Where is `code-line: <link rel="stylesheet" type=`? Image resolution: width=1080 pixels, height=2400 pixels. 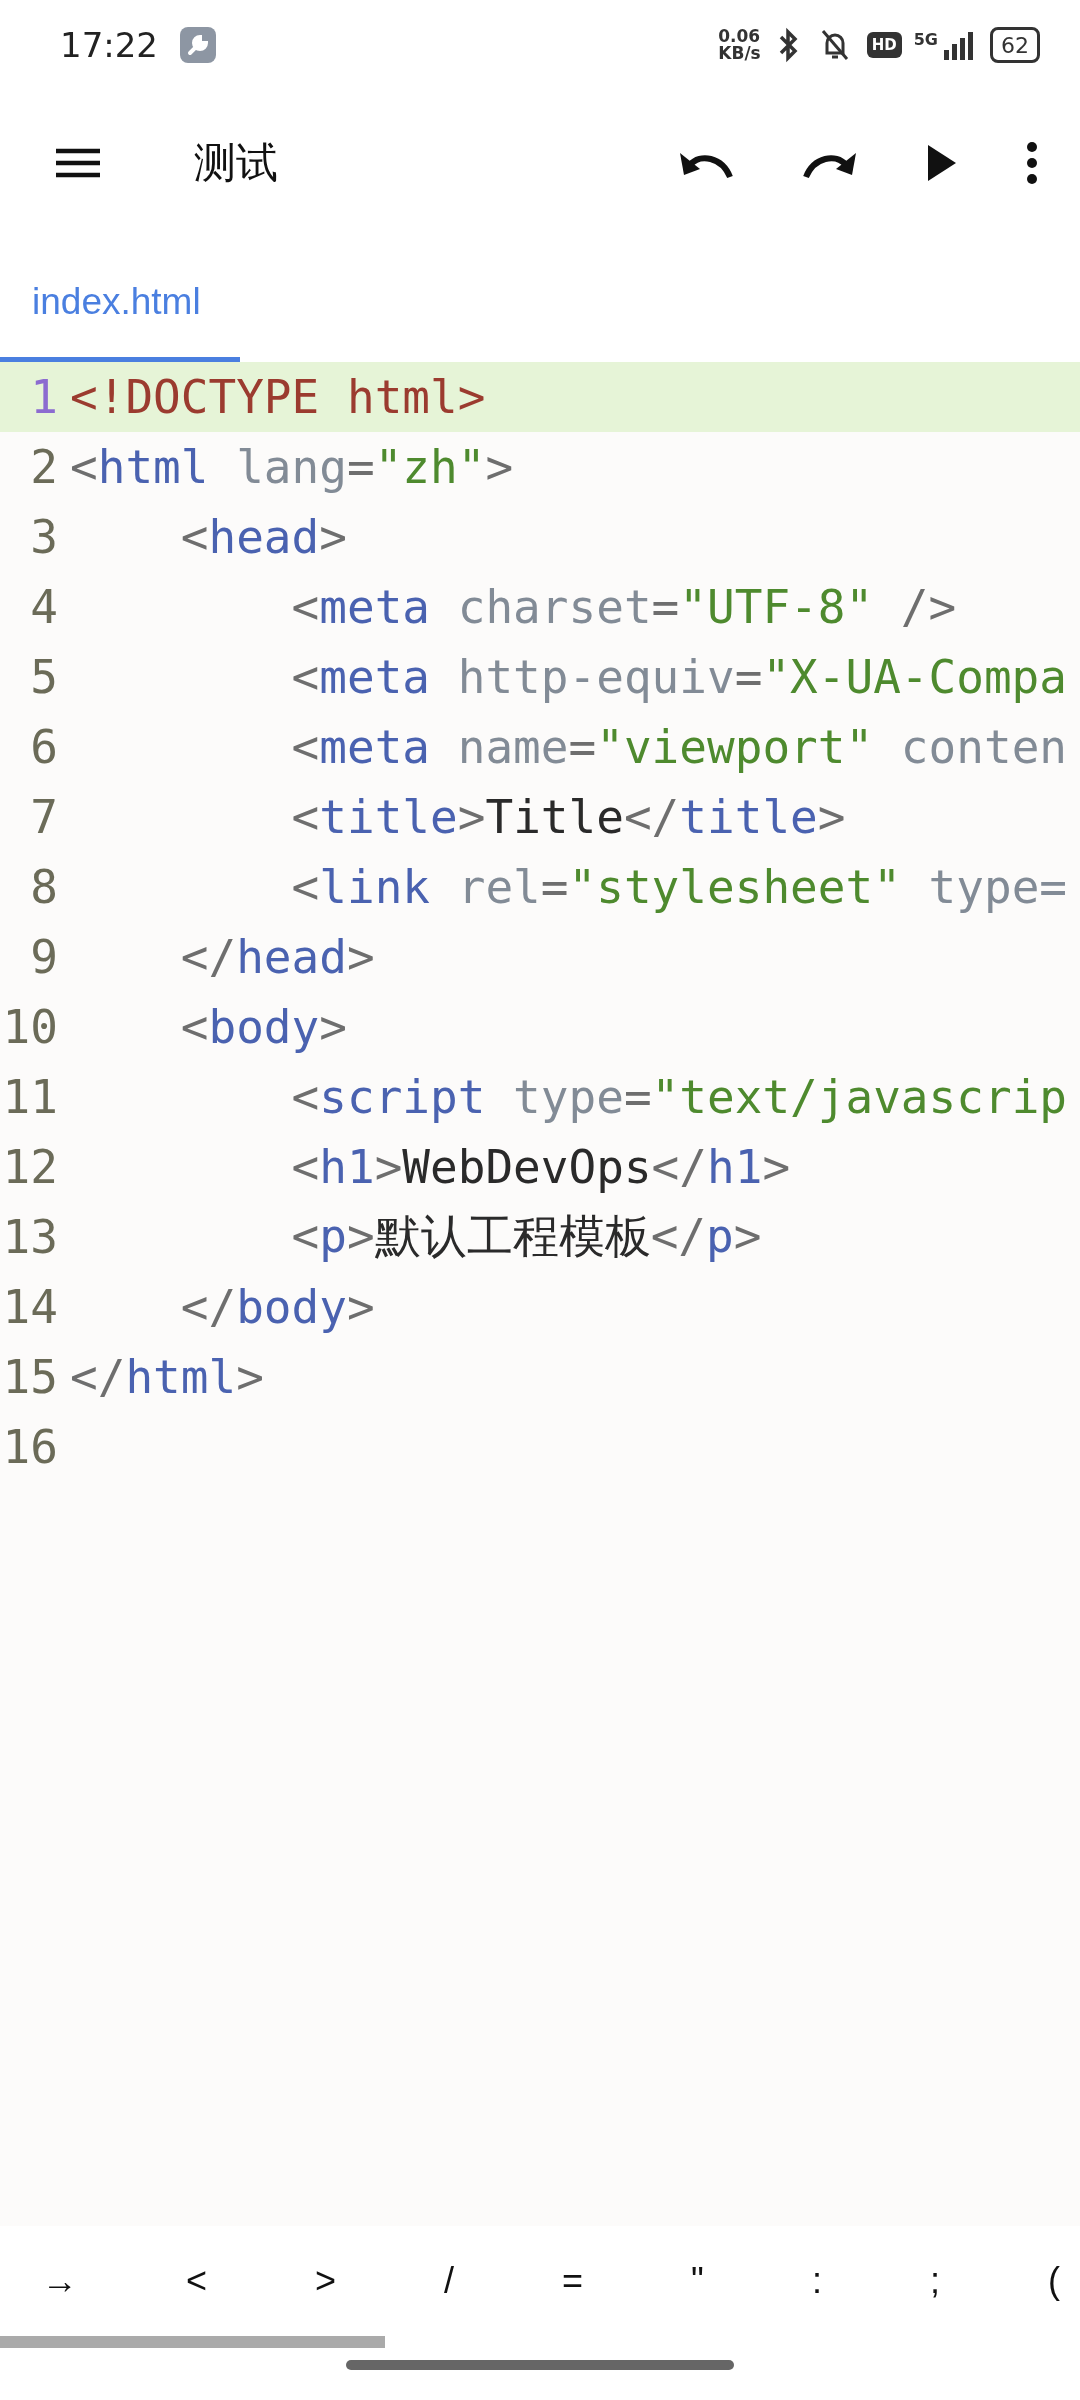
code-line: <link rel="stylesheet" type= is located at coordinates (679, 887).